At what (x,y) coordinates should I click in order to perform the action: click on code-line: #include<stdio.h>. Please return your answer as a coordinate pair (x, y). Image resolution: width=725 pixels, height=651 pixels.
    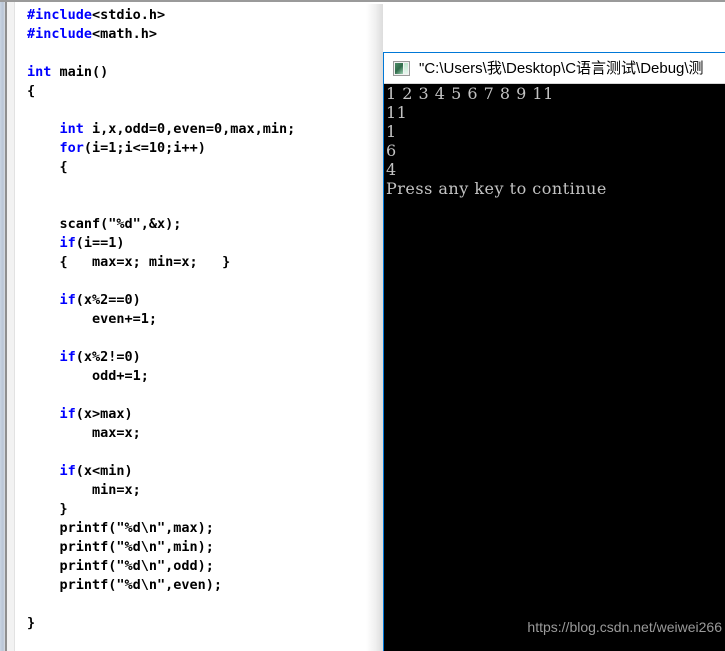
    Looking at the image, I should click on (161, 15).